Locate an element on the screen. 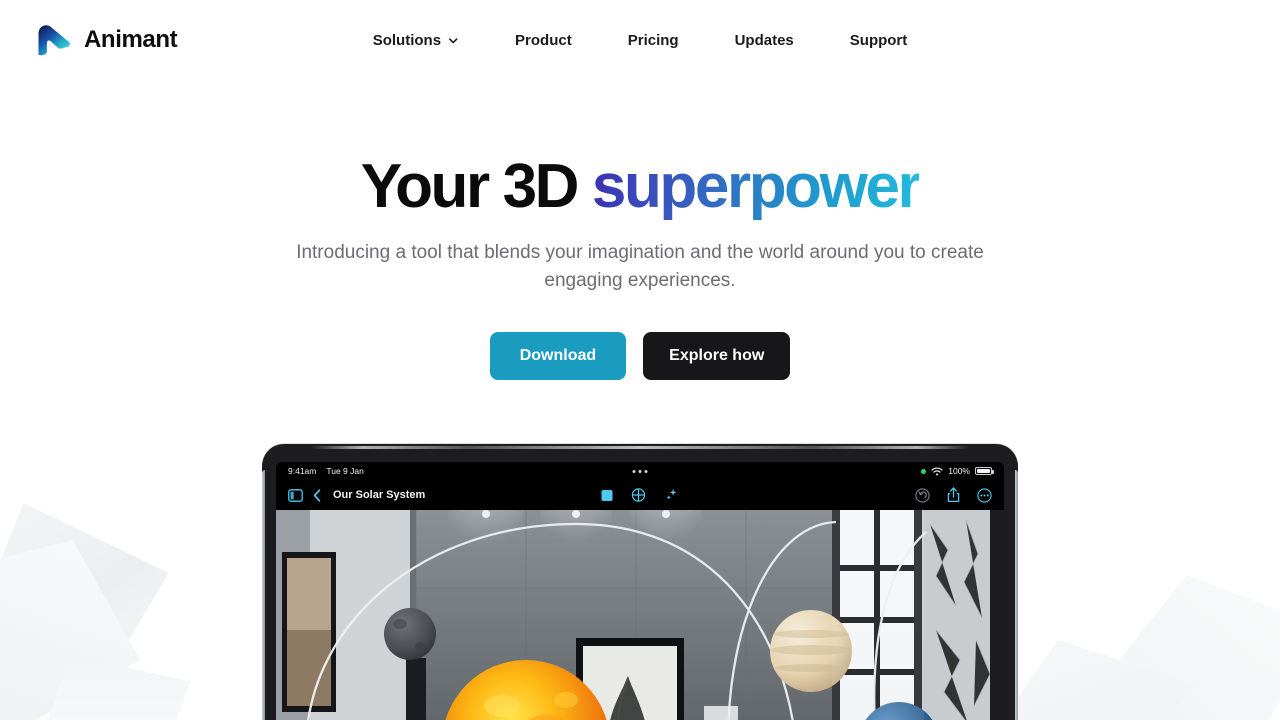 The height and width of the screenshot is (720, 1280). nav-item-label: Updates is located at coordinates (764, 40).